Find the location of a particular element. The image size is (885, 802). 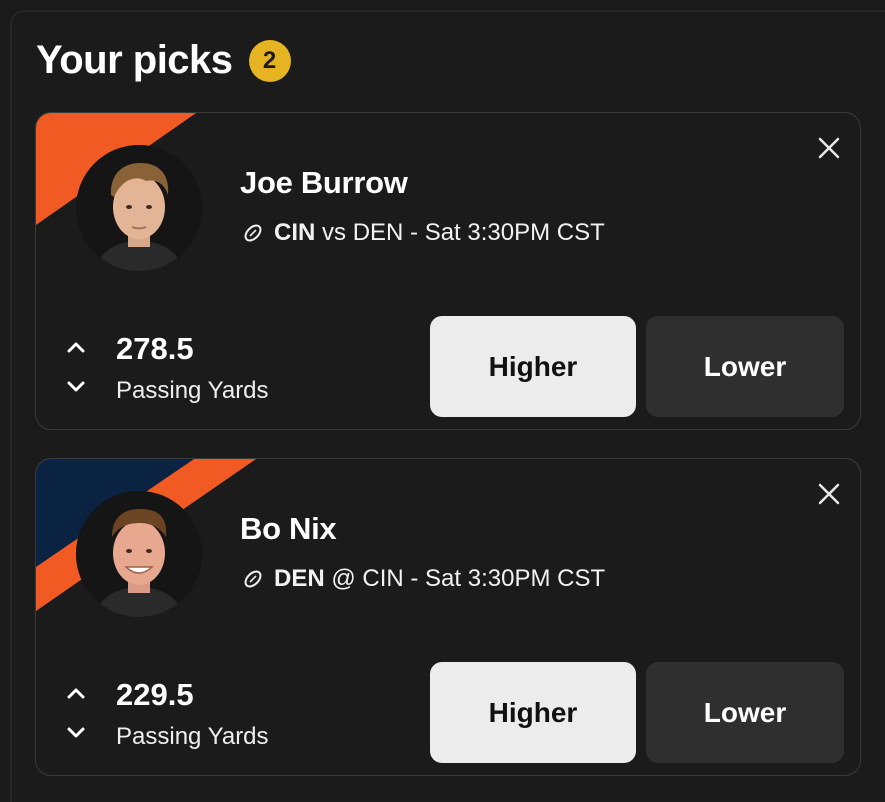

picks-header: Your picks 2 is located at coordinates (163, 60).